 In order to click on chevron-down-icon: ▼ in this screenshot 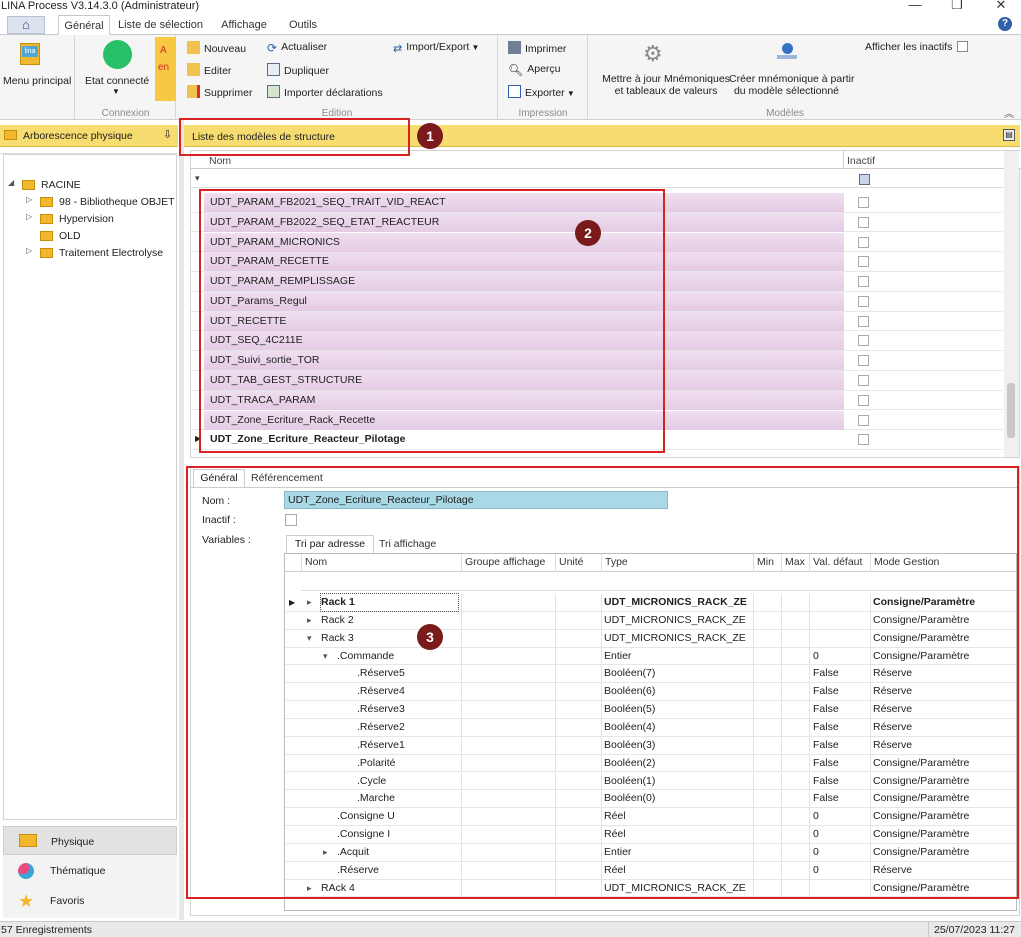, I will do `click(116, 91)`.